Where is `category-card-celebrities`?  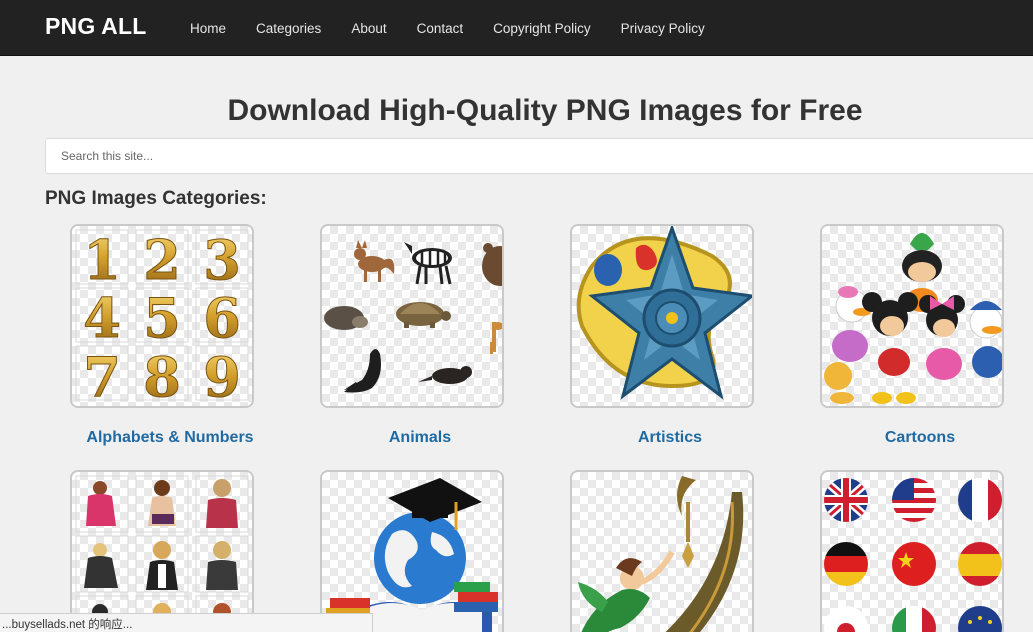 category-card-celebrities is located at coordinates (162, 551).